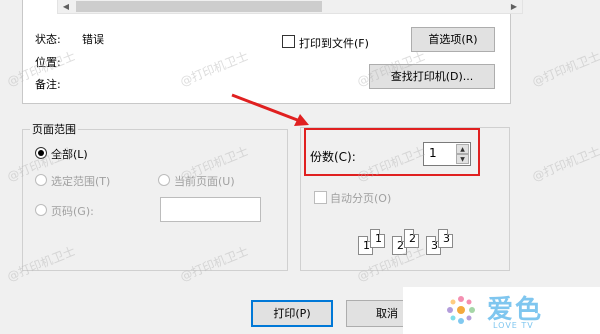  Describe the element at coordinates (513, 325) in the screenshot. I see `logo-subtext: LOVE TV` at that location.